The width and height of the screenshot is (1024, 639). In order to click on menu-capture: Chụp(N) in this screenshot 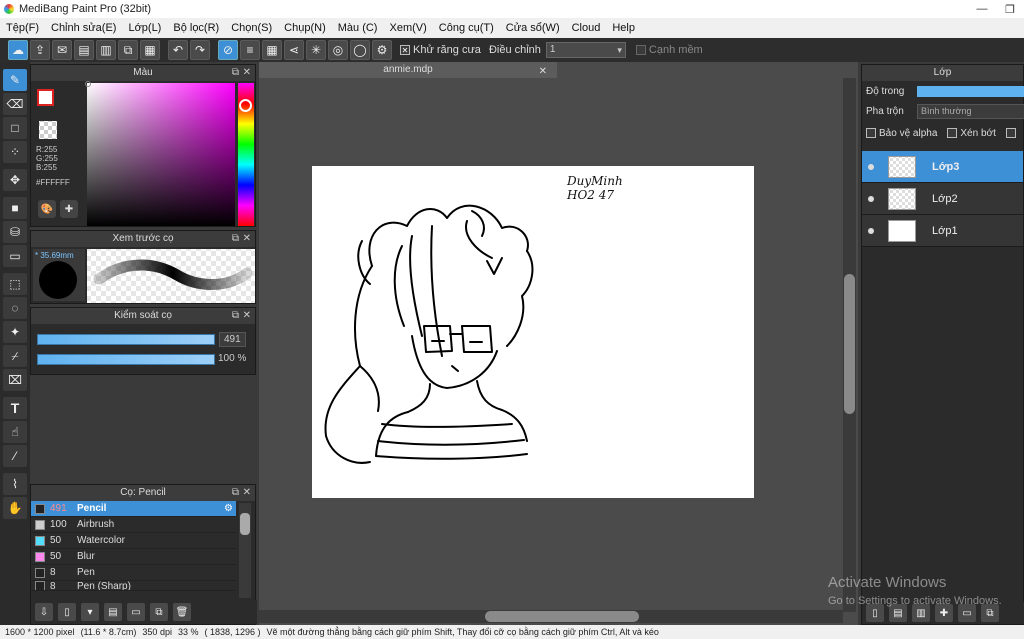, I will do `click(305, 28)`.